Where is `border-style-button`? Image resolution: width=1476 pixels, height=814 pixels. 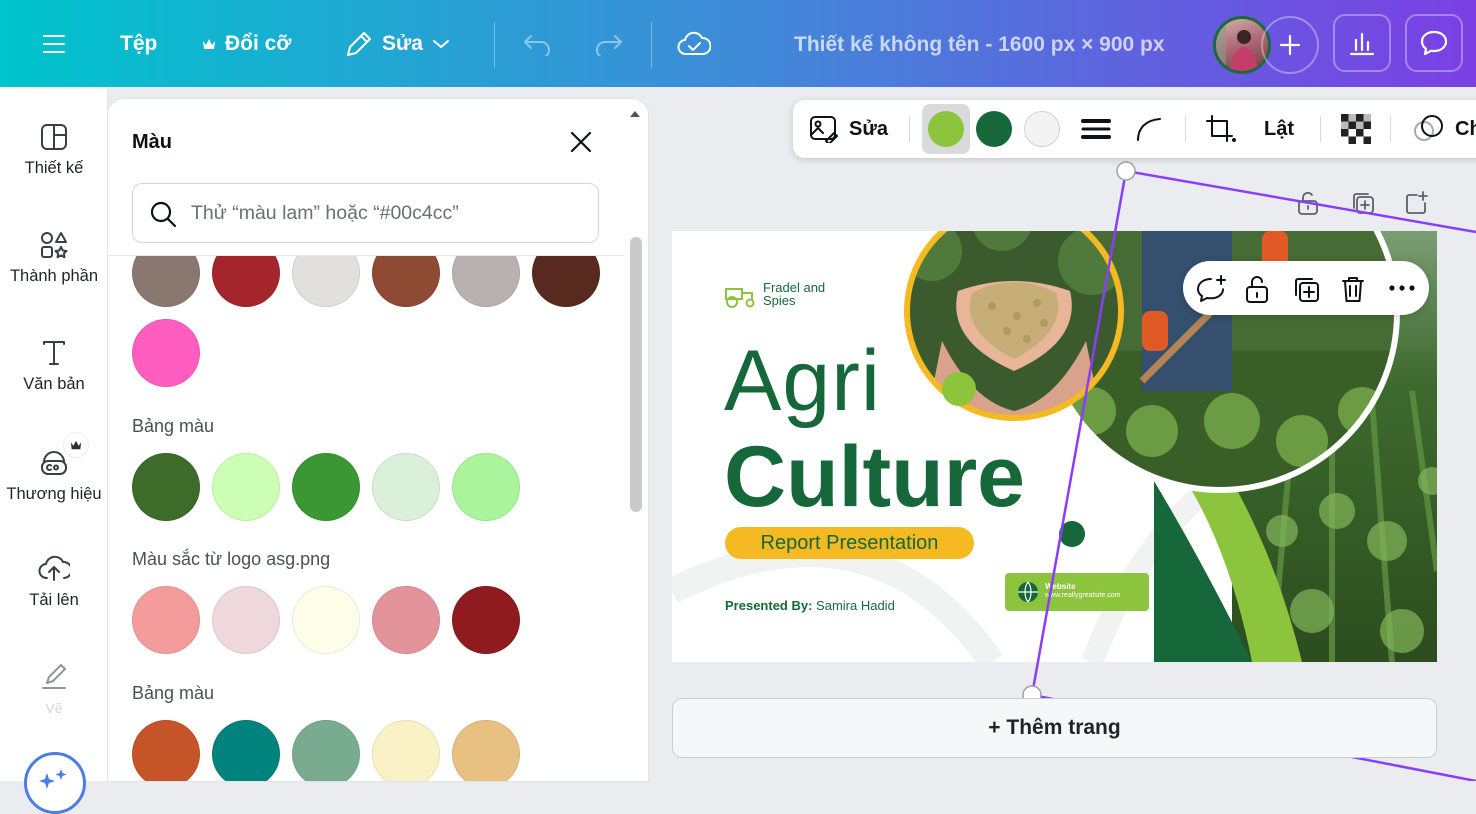 border-style-button is located at coordinates (1096, 129).